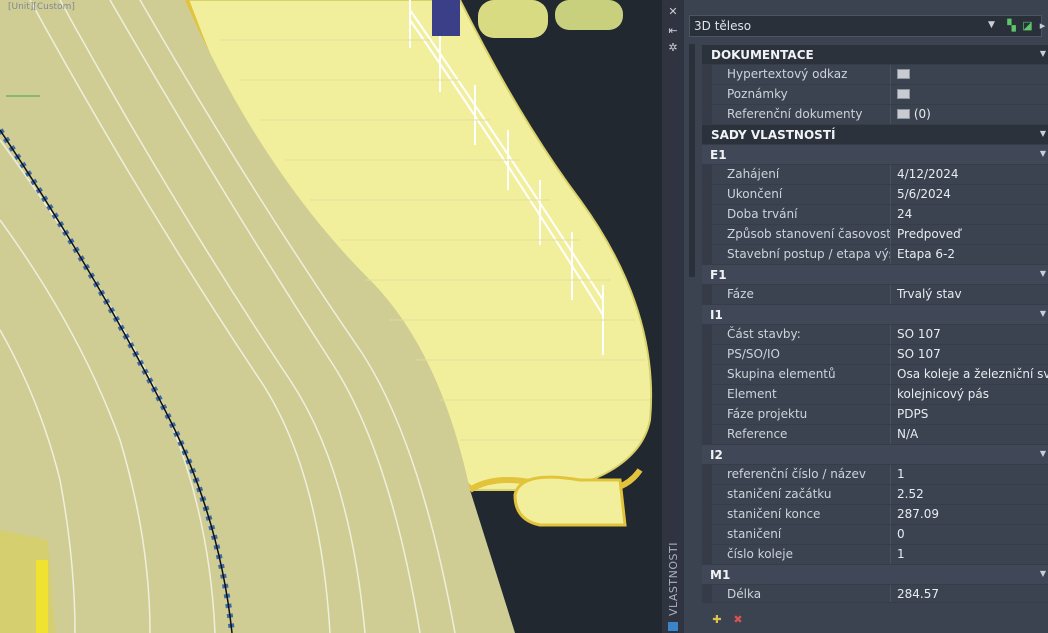  What do you see at coordinates (875, 75) in the screenshot?
I see `property-row: Hypertextový odkaz` at bounding box center [875, 75].